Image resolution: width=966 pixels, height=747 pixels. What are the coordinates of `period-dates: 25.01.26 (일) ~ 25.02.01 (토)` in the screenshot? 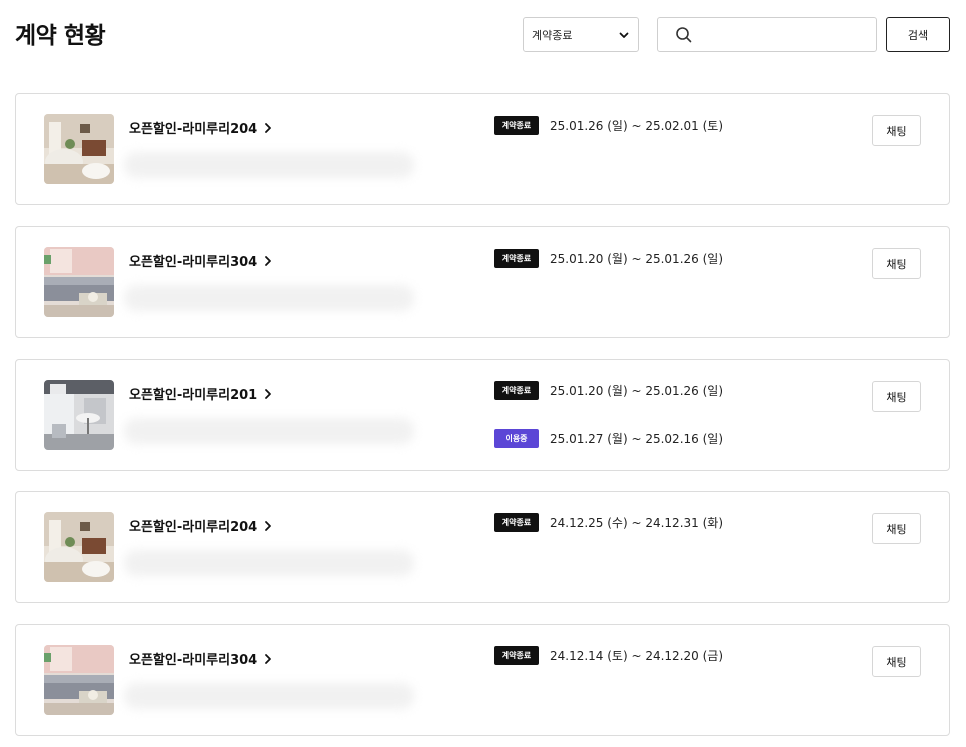 It's located at (636, 126).